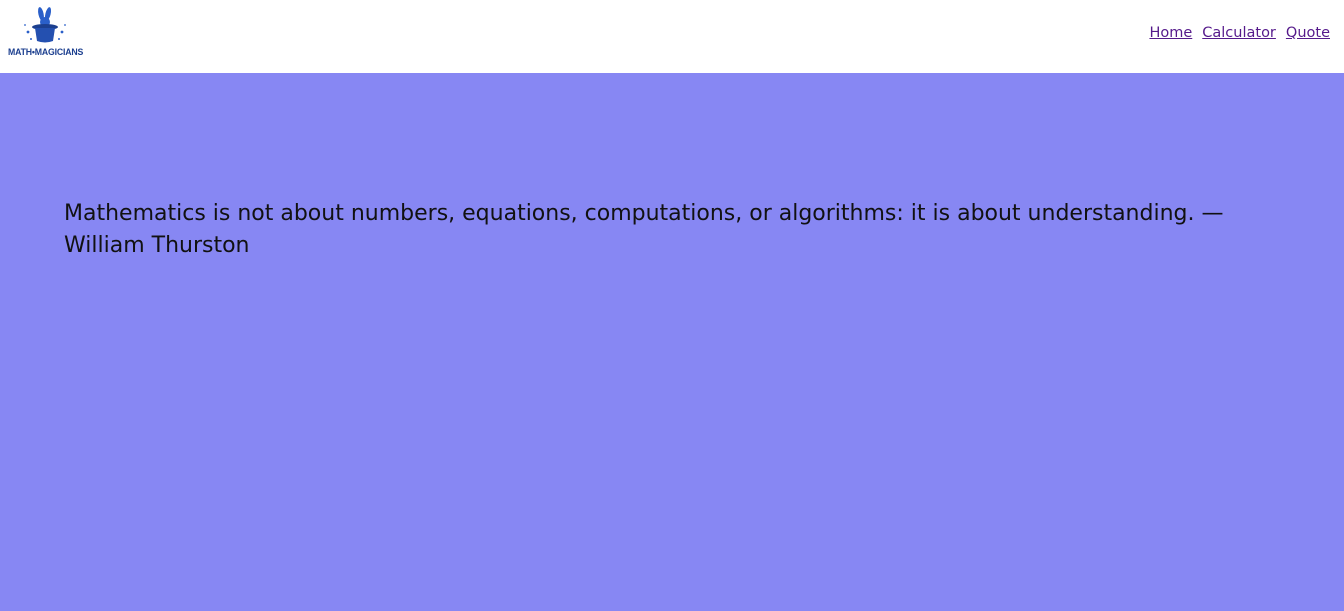 This screenshot has height=611, width=1344. I want to click on magic-hat-rabbit-icon, so click(45, 25).